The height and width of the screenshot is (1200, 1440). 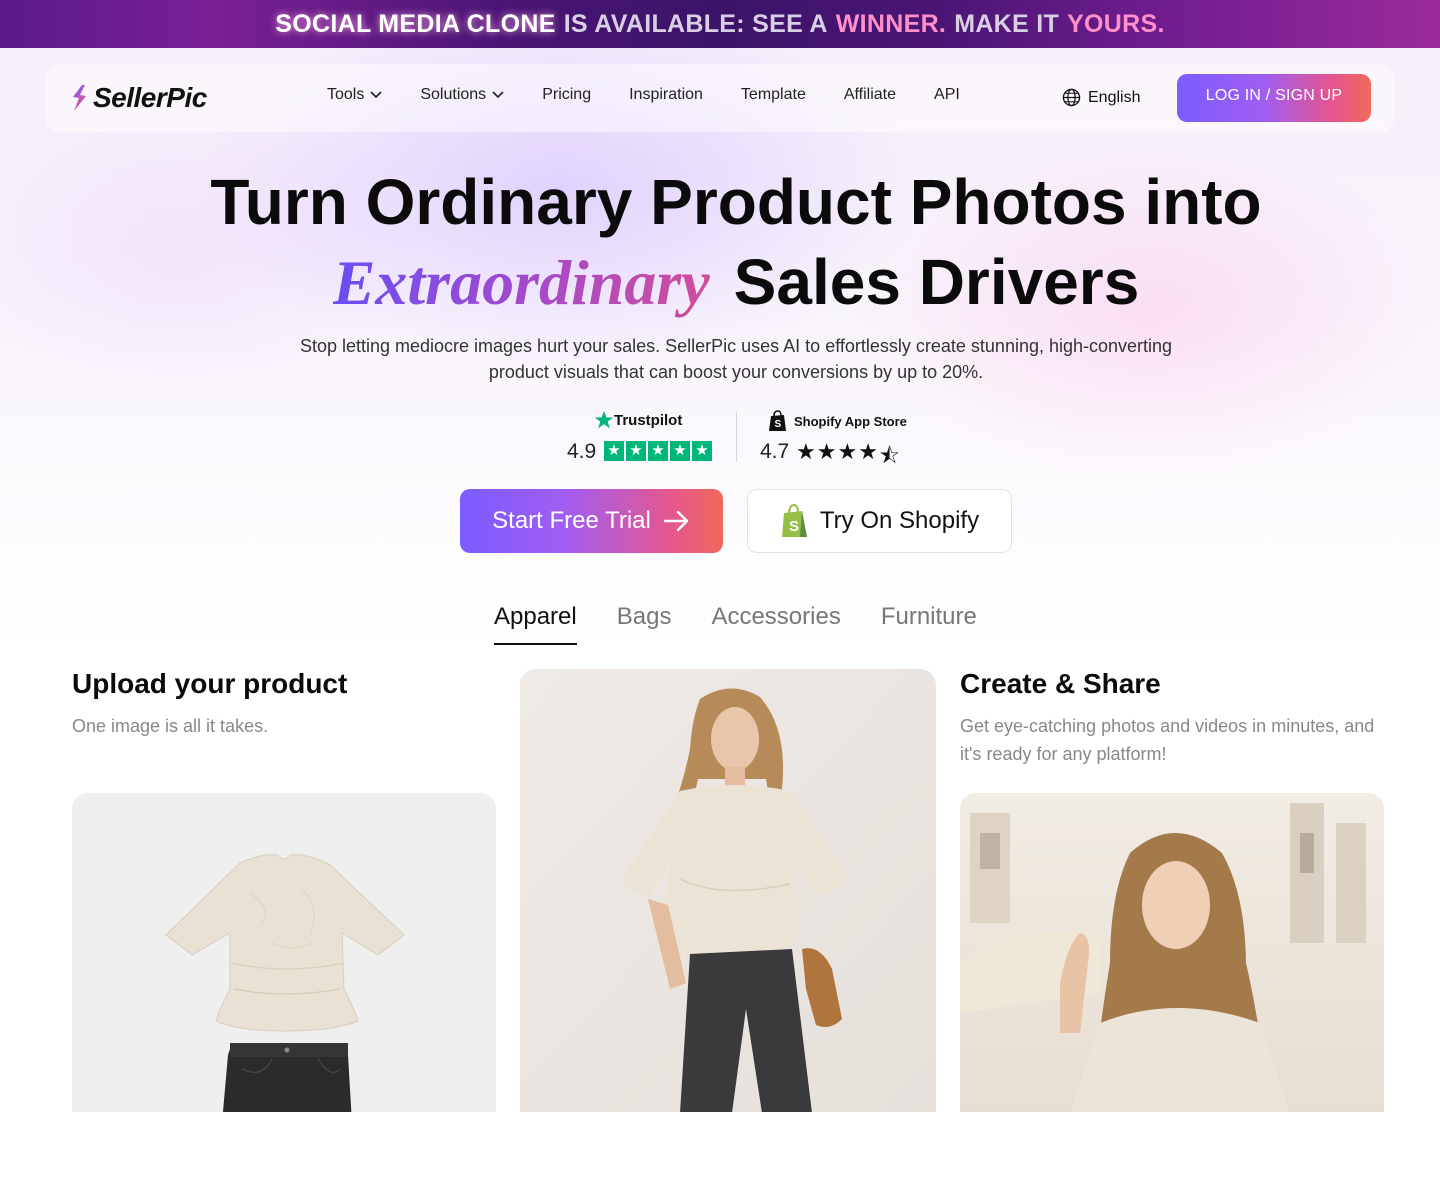 I want to click on logo-mark-icon, so click(x=79, y=98).